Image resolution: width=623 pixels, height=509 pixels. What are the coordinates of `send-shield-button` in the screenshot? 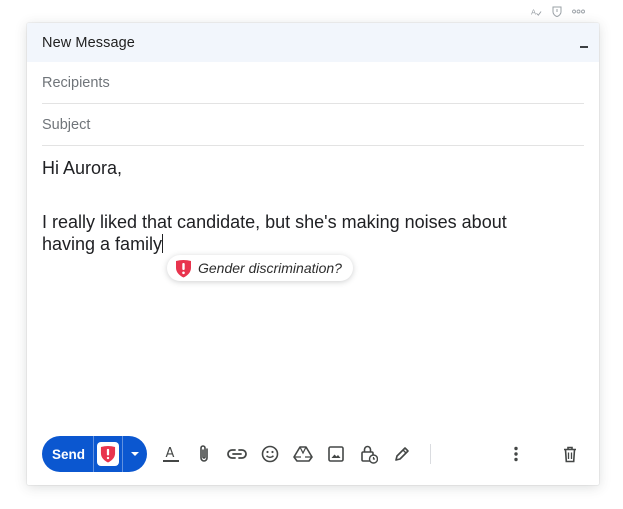 It's located at (107, 454).